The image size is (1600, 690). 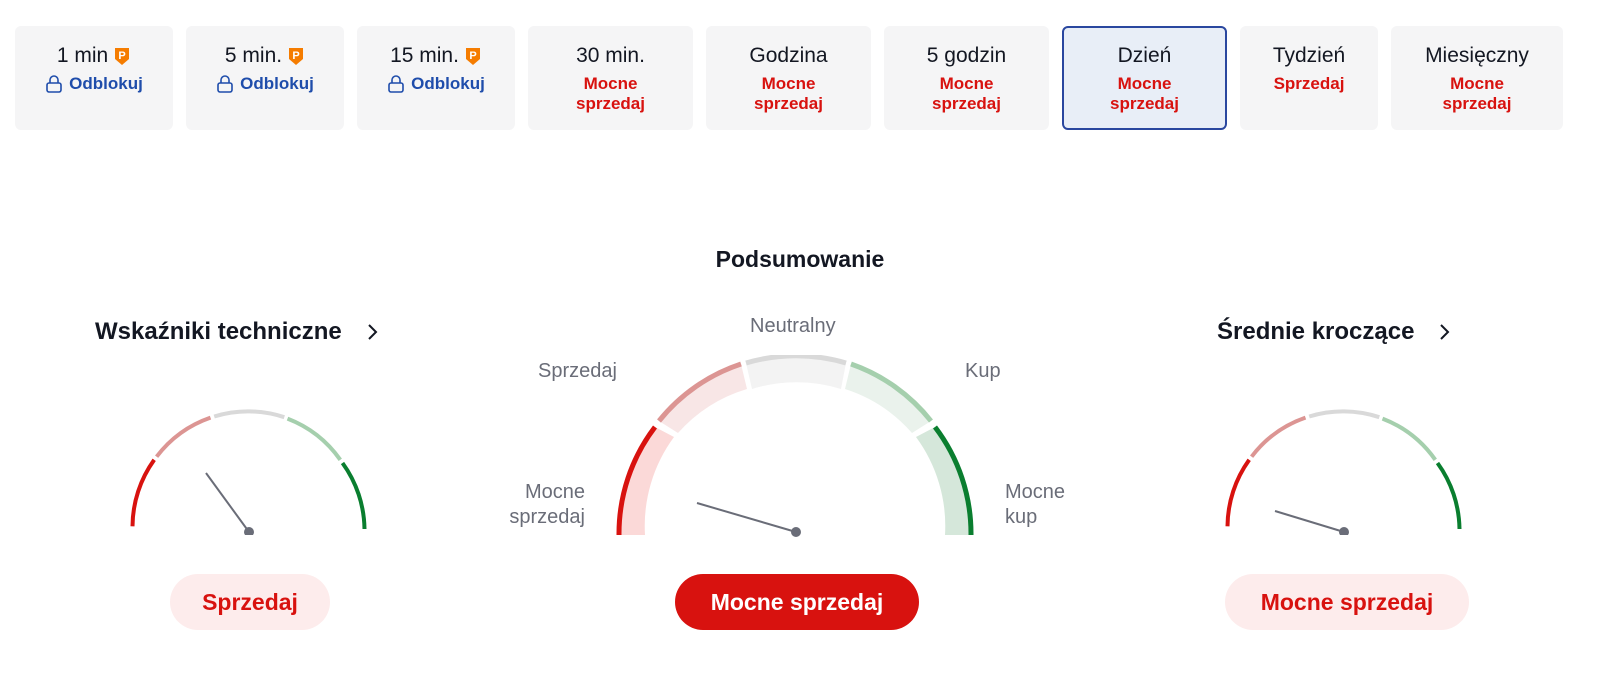 What do you see at coordinates (795, 446) in the screenshot?
I see `summary-gauge` at bounding box center [795, 446].